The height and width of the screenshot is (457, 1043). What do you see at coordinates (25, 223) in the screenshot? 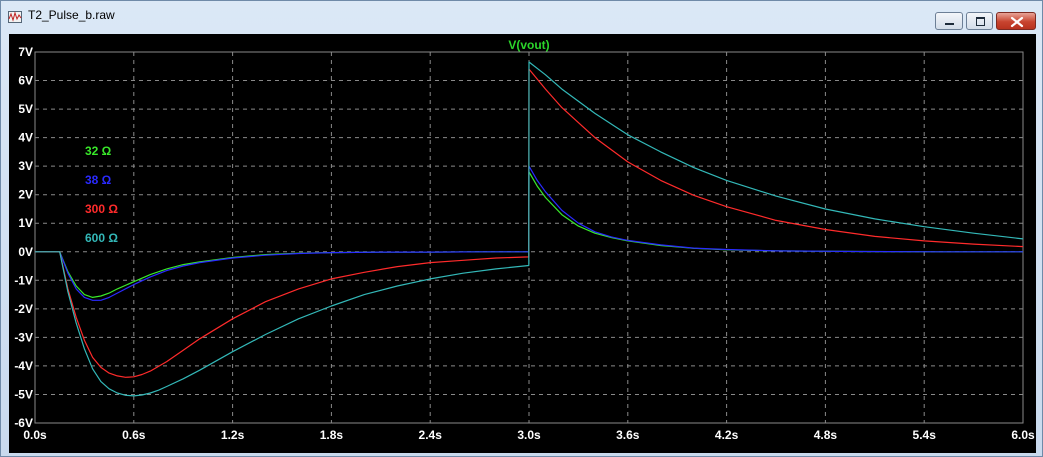
I see `y-tick-label: 1V` at bounding box center [25, 223].